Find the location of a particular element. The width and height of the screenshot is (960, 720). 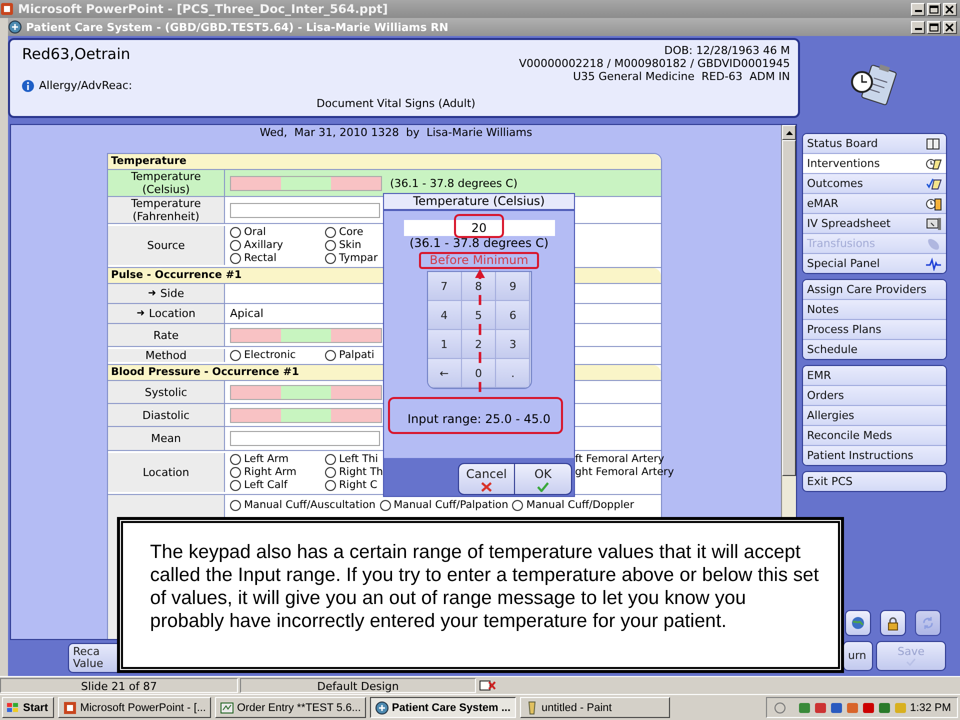

visit-ids: V00000002218 / M000980182 / GBDVID0001945 is located at coordinates (654, 63).